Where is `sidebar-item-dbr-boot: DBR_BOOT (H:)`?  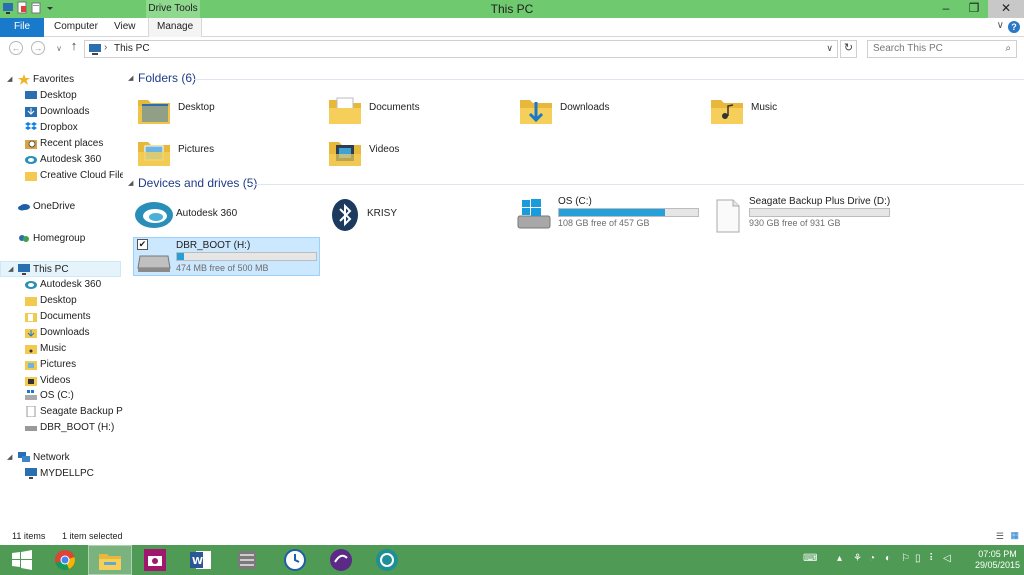
sidebar-item-dbr-boot: DBR_BOOT (H:) is located at coordinates (61, 428).